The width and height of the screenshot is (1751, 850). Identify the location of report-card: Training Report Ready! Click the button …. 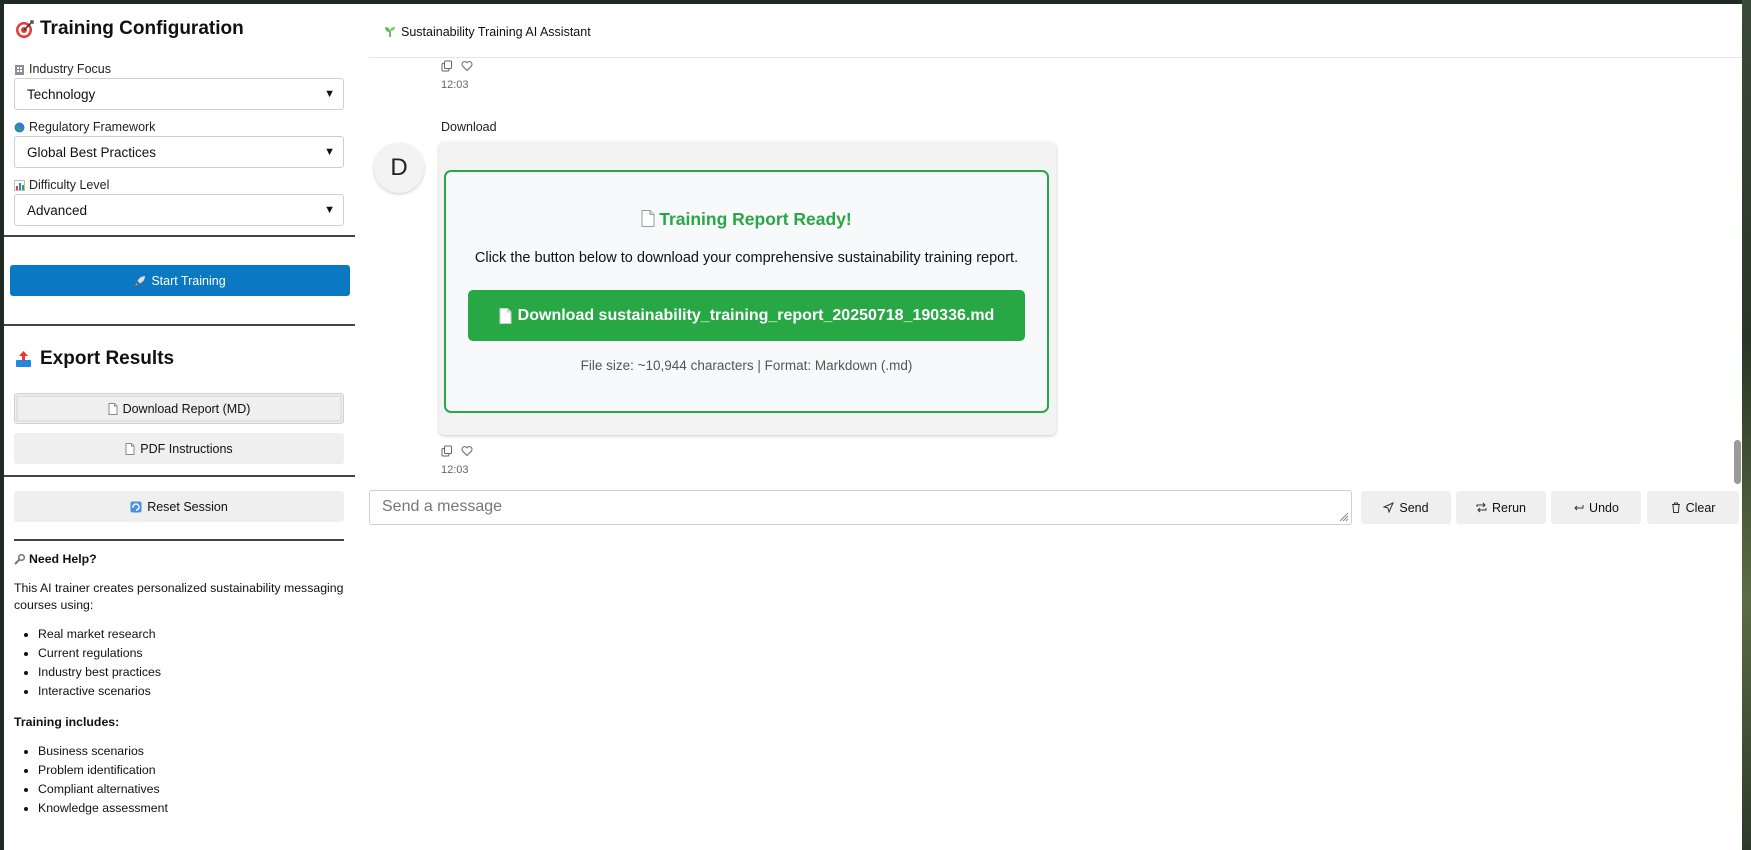
(746, 291).